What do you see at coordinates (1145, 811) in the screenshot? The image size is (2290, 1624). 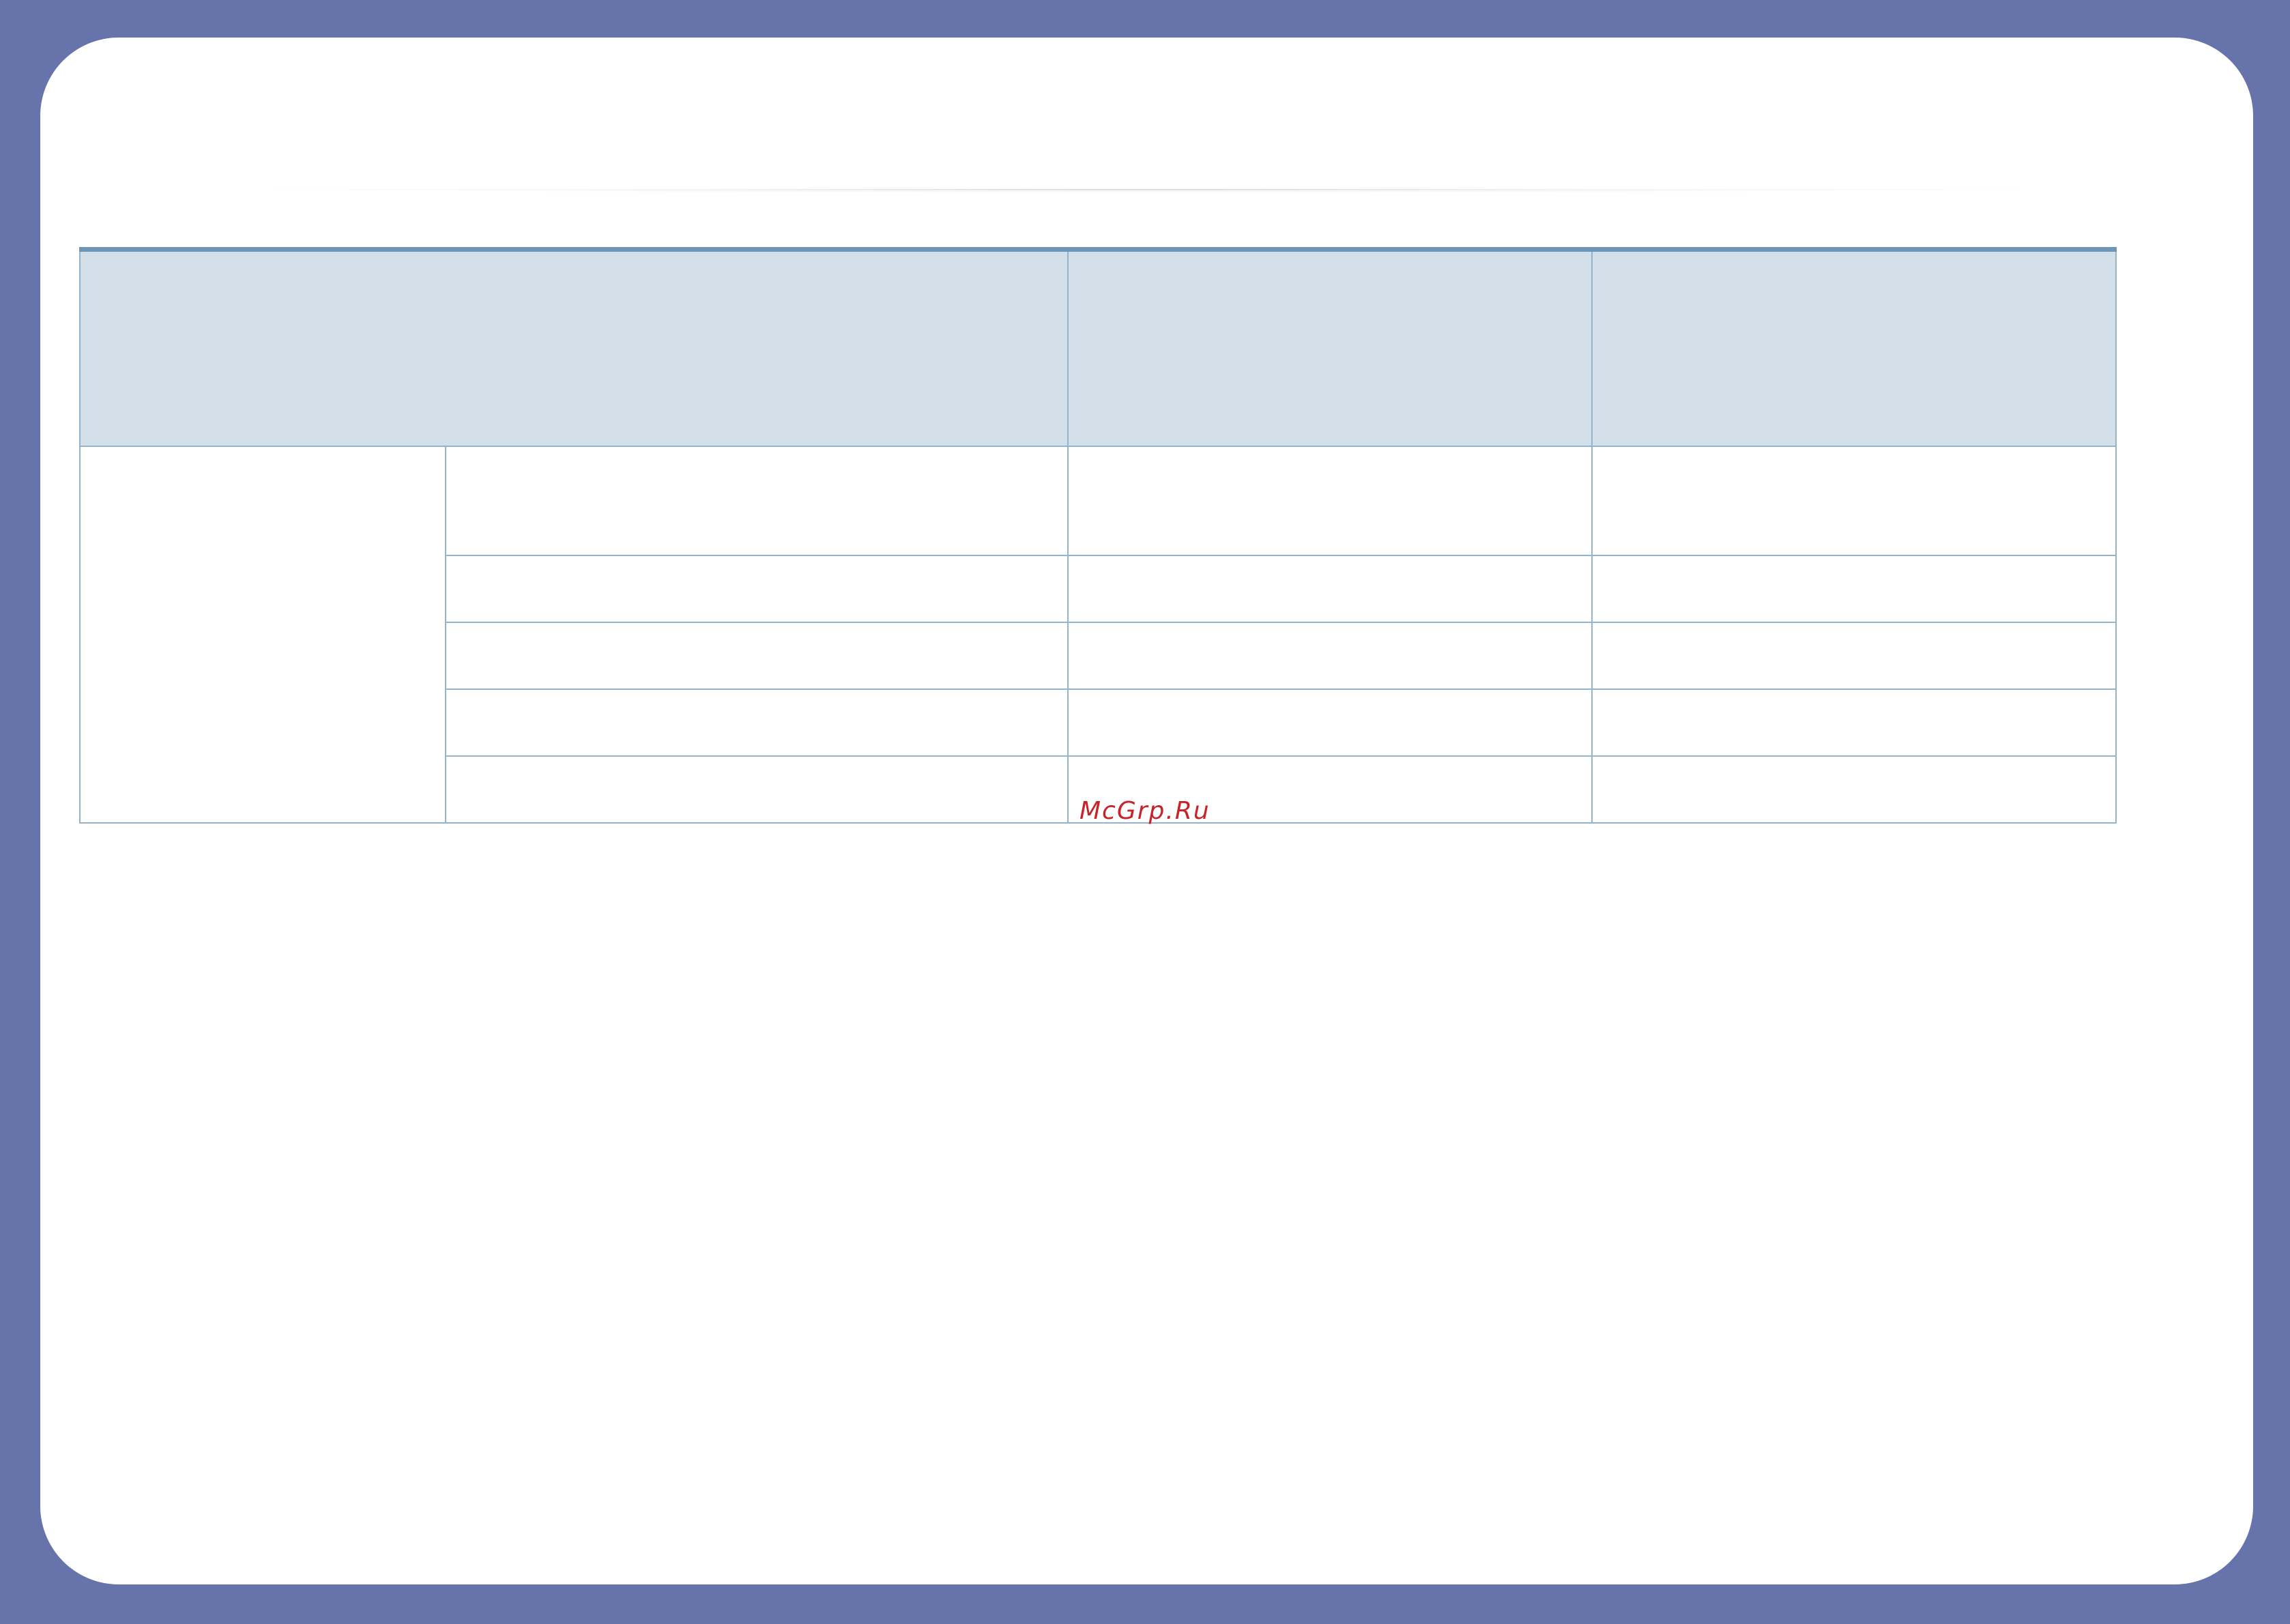 I see `watermark-text: McGrp.Ru` at bounding box center [1145, 811].